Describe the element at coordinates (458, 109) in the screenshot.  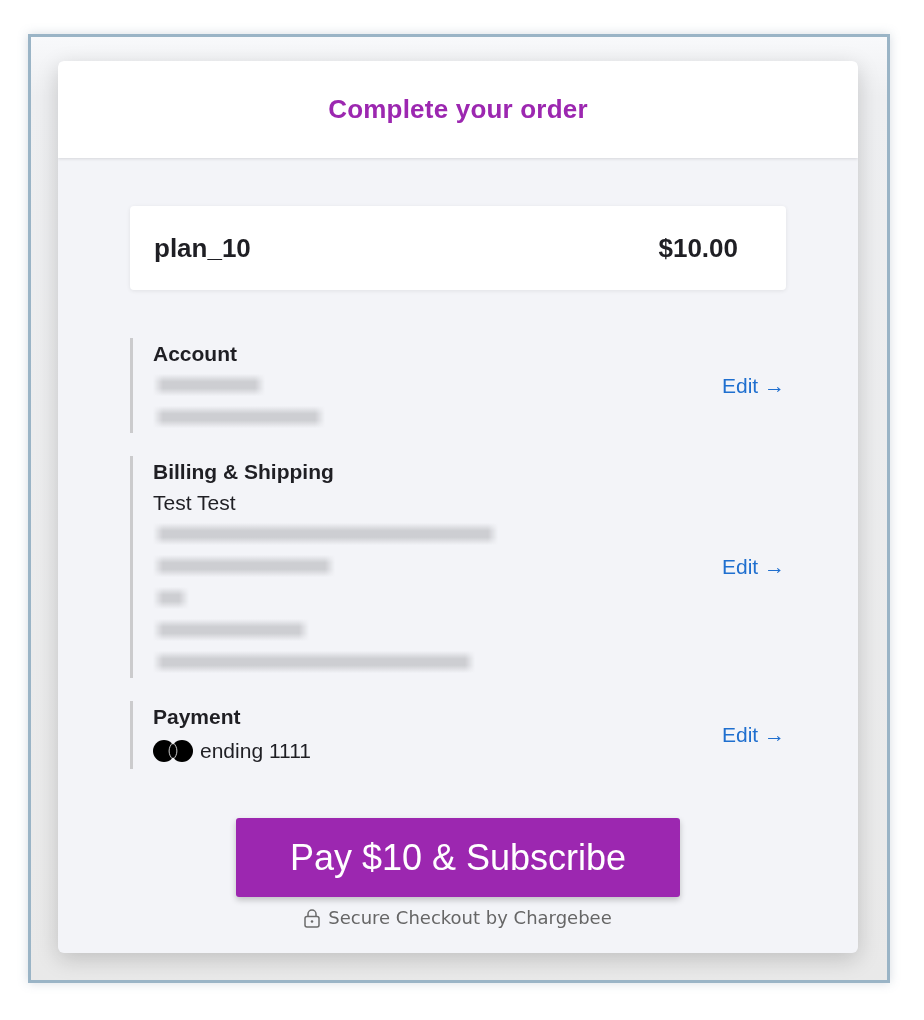
I see `checkout-title: Complete your order` at that location.